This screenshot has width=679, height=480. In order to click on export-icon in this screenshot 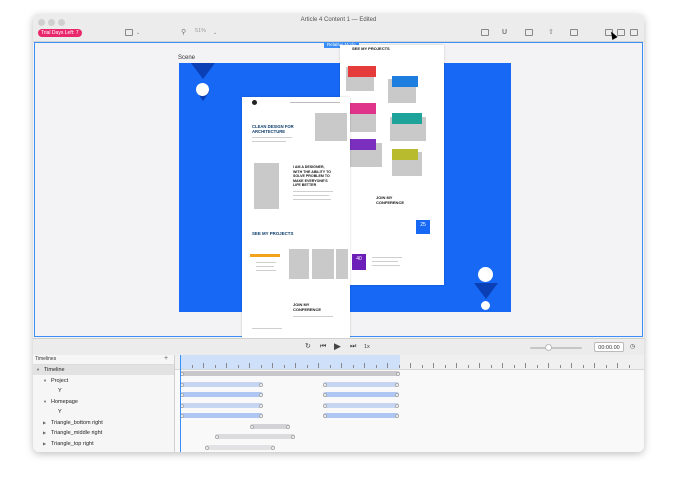, I will do `click(529, 32)`.